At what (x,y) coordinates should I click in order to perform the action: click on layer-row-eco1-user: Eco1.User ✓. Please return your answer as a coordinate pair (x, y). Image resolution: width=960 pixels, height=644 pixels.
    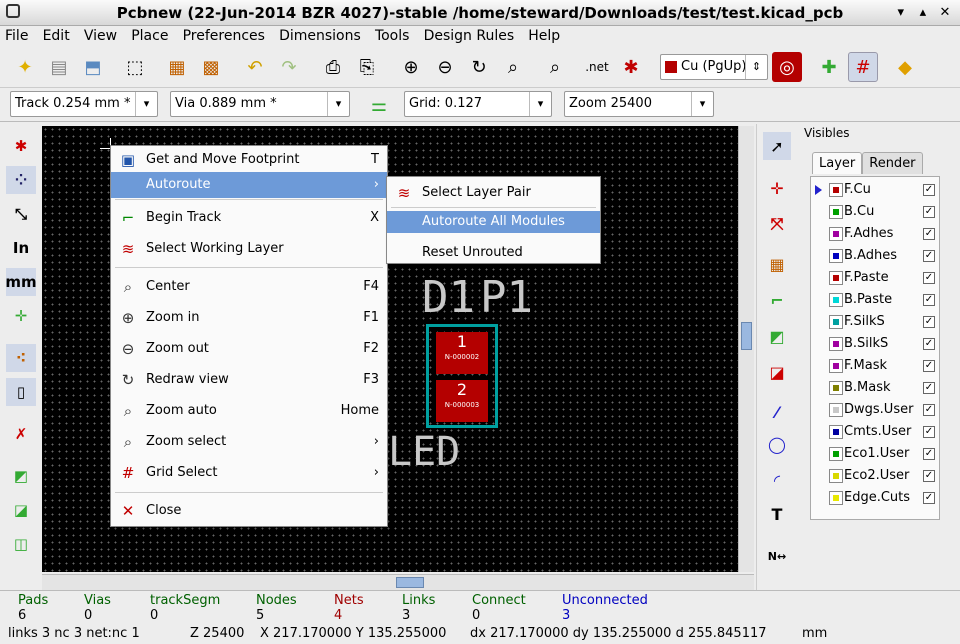
    Looking at the image, I should click on (876, 454).